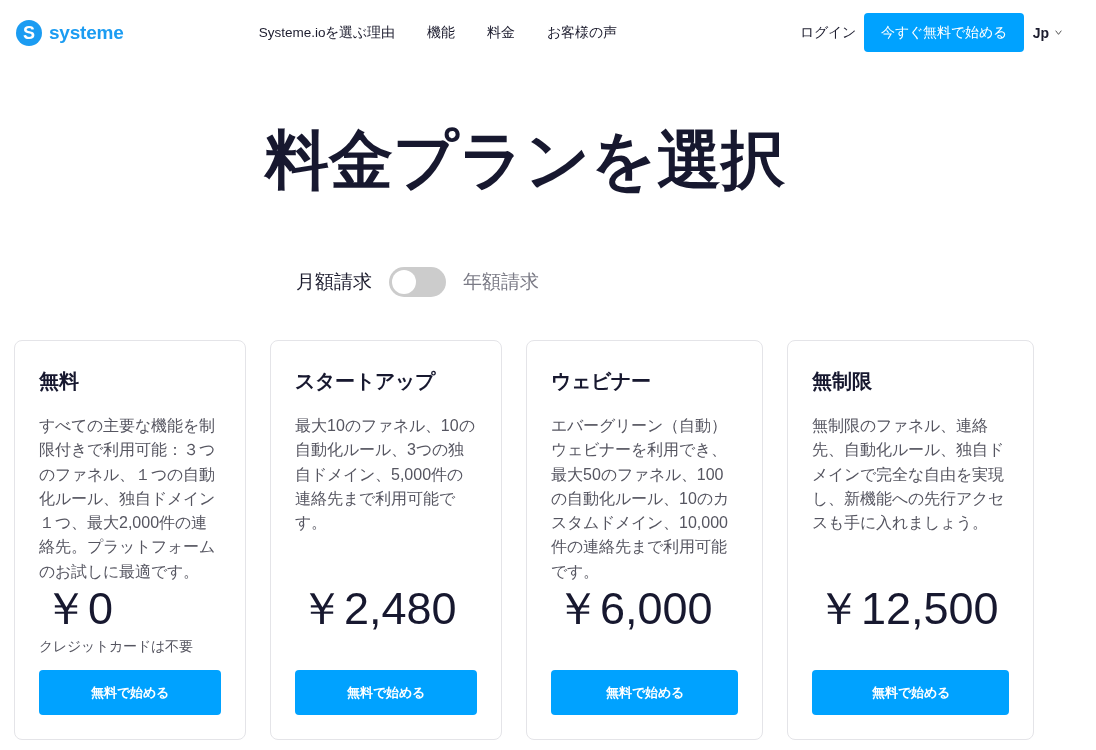 Image resolution: width=1096 pixels, height=750 pixels. Describe the element at coordinates (501, 32) in the screenshot. I see `nav-link: 料金` at that location.